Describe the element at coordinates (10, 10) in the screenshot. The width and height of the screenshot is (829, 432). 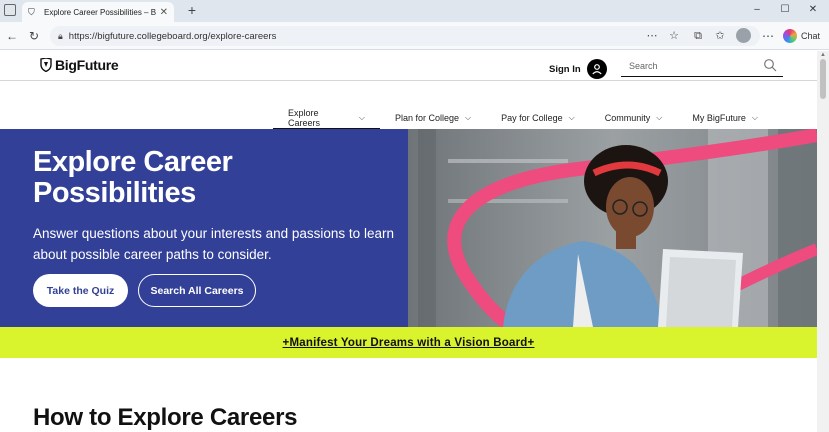
I see `tab-actions-icon` at that location.